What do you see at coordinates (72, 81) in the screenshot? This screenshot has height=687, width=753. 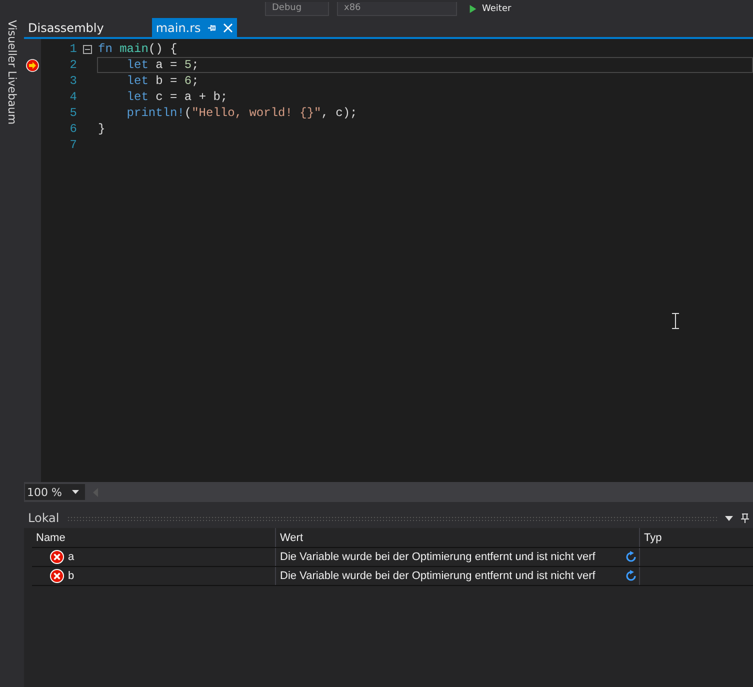 I see `line-number: 3` at bounding box center [72, 81].